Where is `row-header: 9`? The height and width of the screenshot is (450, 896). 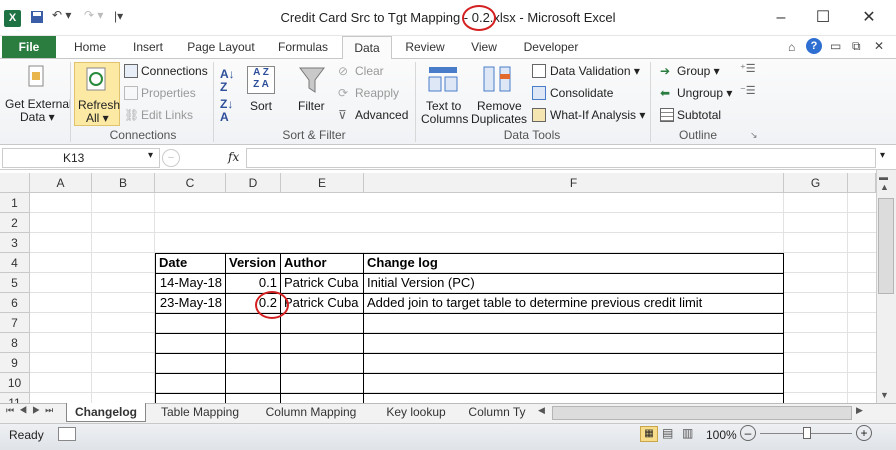
row-header: 9 is located at coordinates (15, 363).